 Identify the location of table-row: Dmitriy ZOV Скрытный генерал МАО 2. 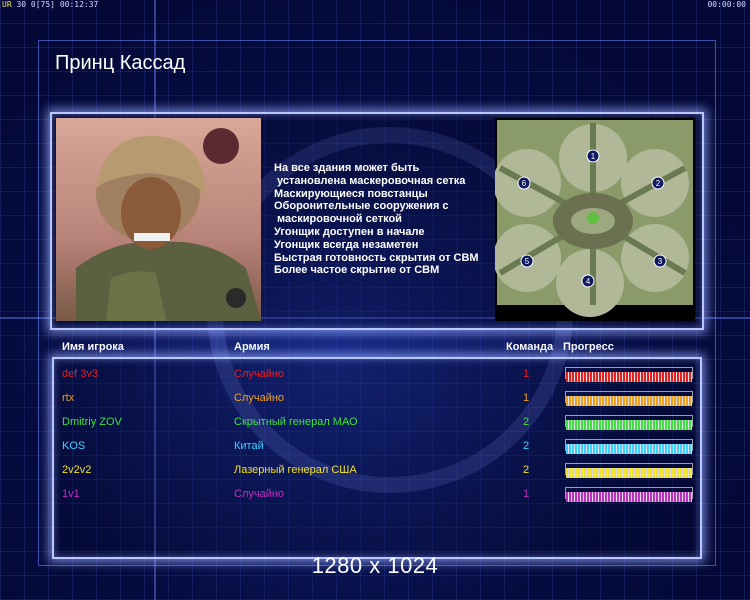
(375, 424).